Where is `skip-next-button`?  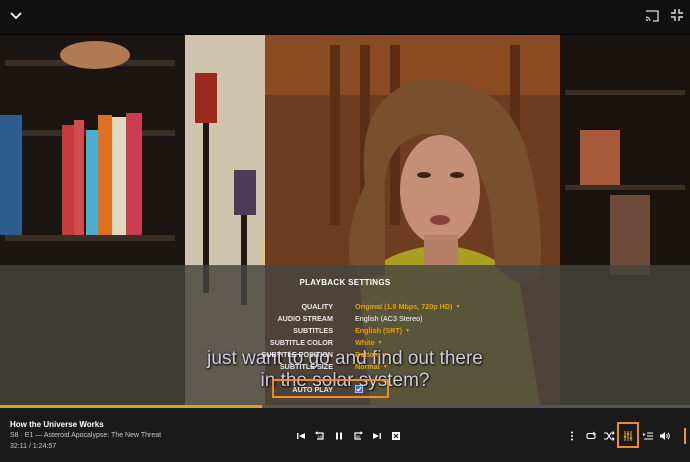 skip-next-button is located at coordinates (377, 436).